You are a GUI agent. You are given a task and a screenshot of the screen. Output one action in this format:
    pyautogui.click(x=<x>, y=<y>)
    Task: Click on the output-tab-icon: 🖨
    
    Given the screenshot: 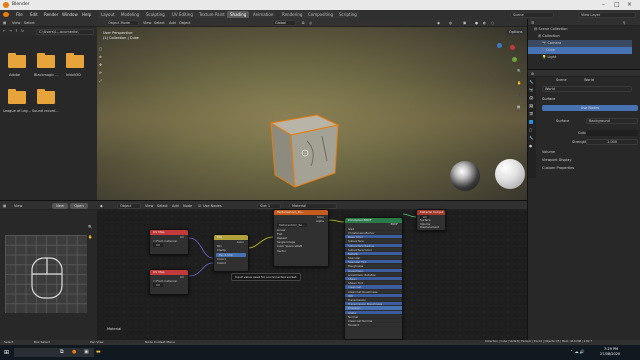 What is the action you would take?
    pyautogui.click(x=531, y=98)
    